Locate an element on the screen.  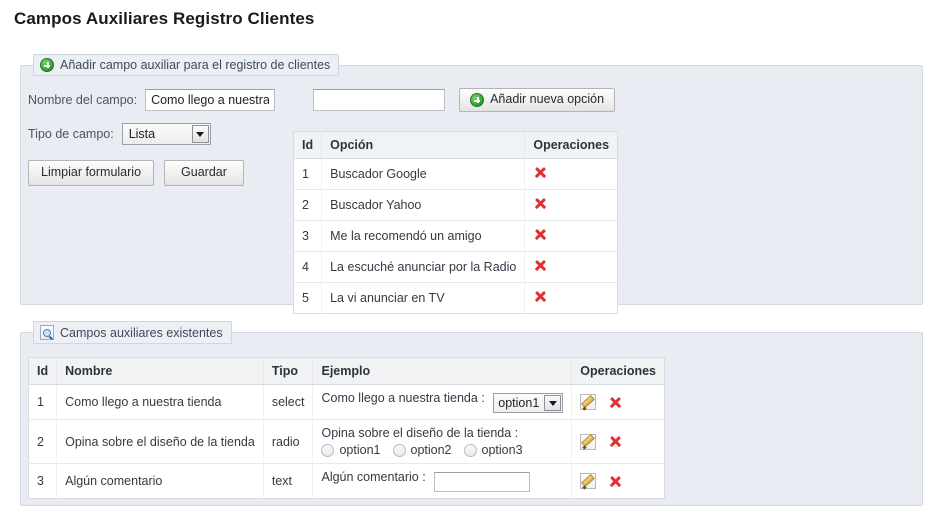
field-type-select-value: Lista is located at coordinates (142, 134).